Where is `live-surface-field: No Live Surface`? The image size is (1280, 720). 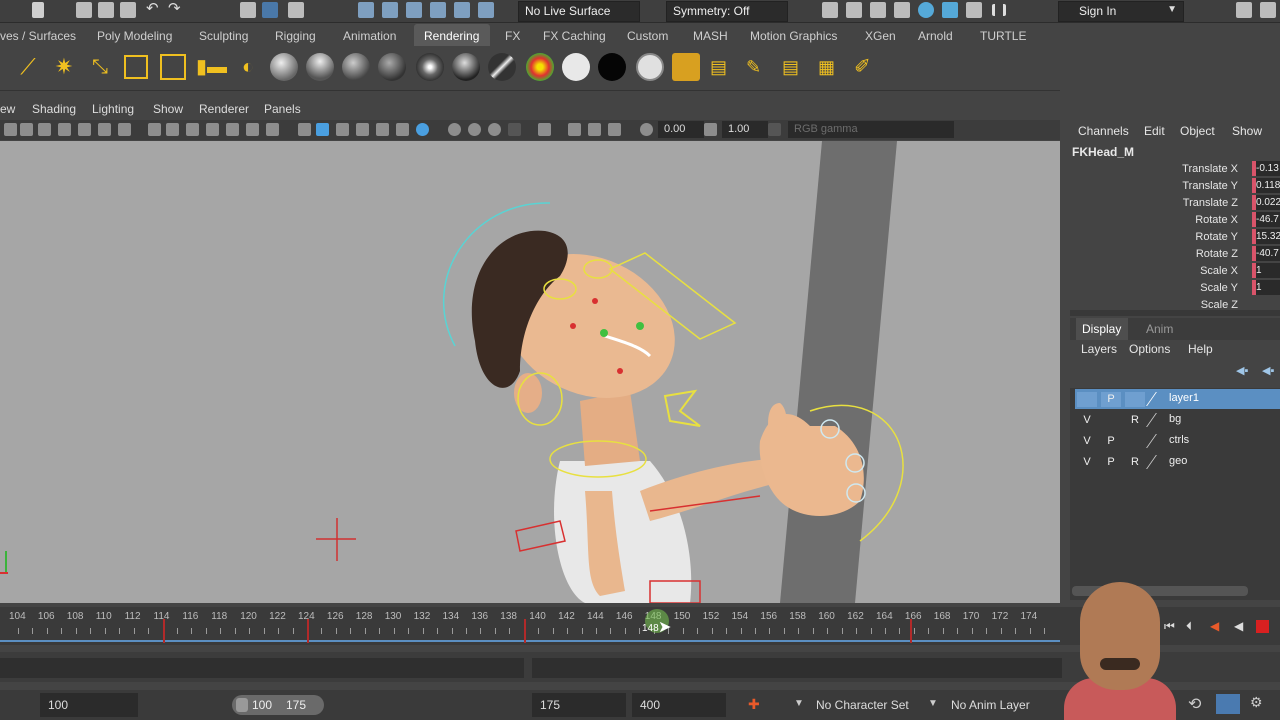
live-surface-field: No Live Surface is located at coordinates (579, 11).